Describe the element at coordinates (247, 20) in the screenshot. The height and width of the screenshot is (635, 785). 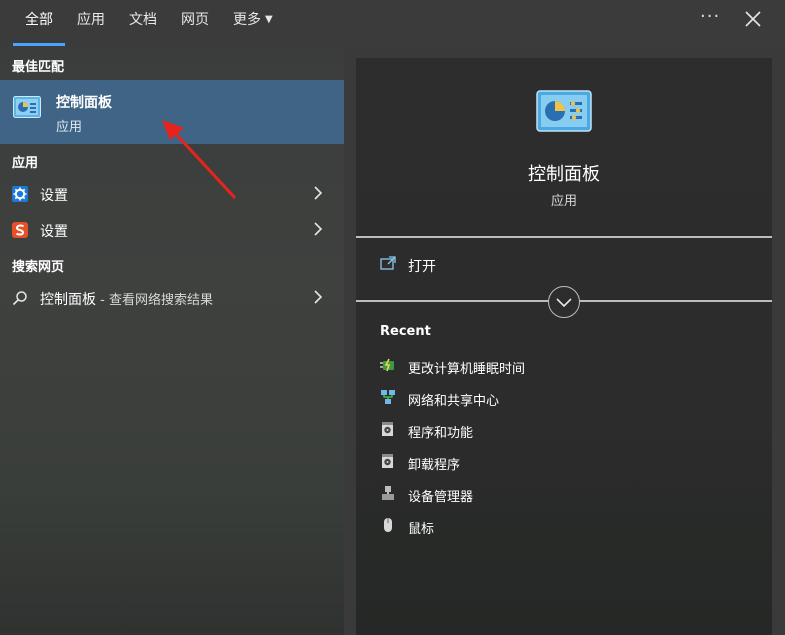
I see `tab-more-label: 更多` at that location.